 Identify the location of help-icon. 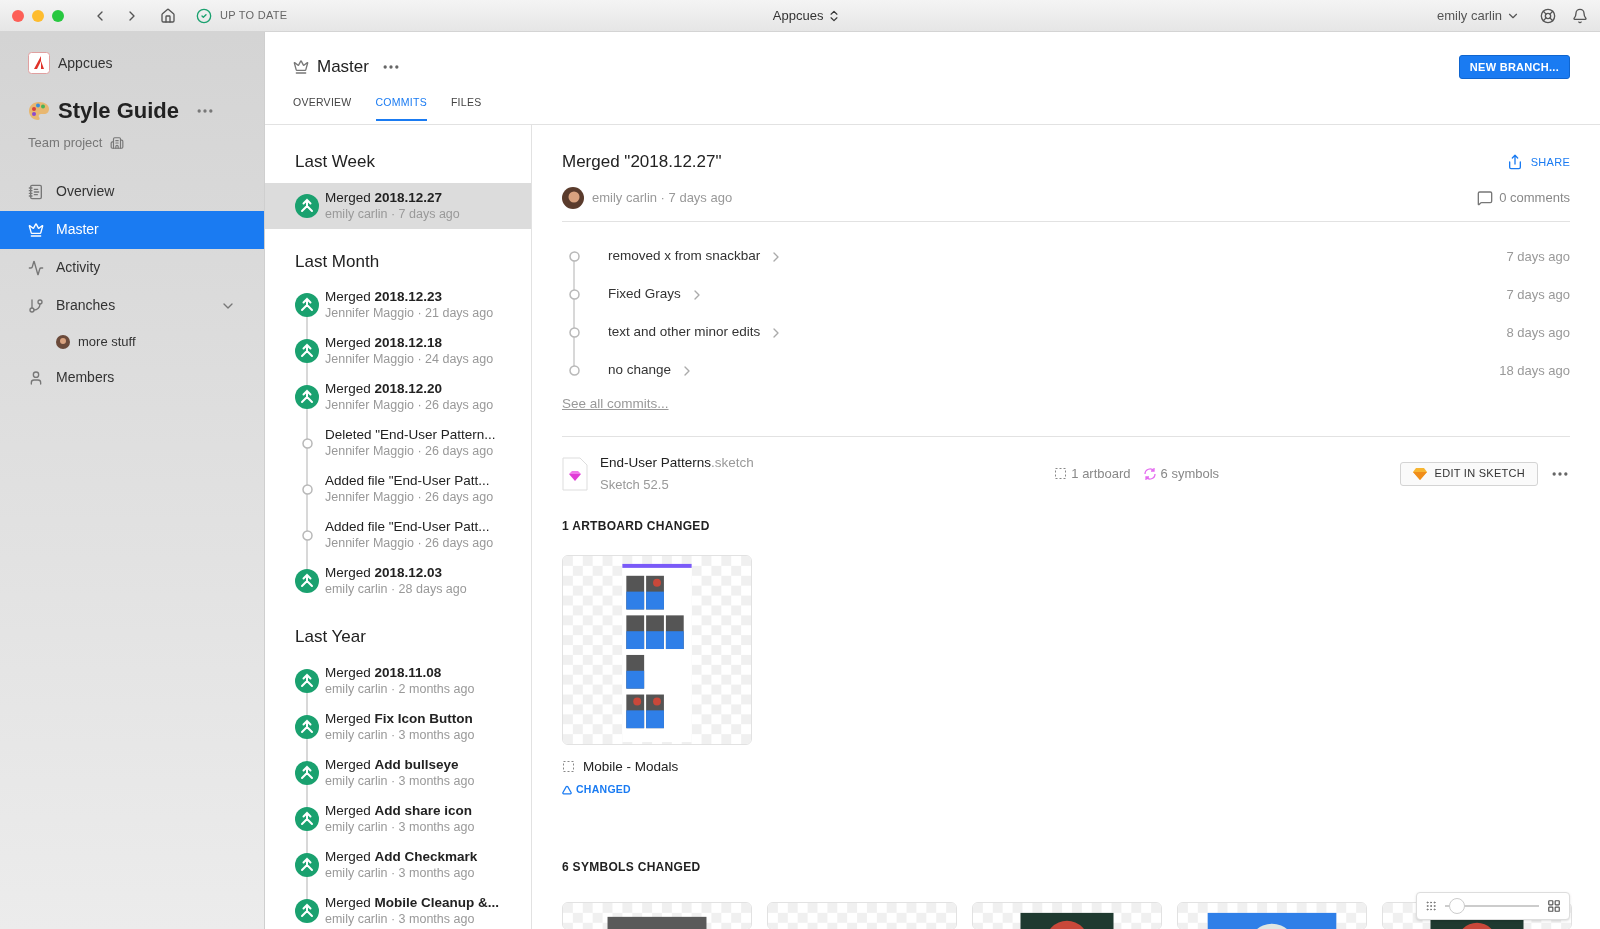
(1548, 15).